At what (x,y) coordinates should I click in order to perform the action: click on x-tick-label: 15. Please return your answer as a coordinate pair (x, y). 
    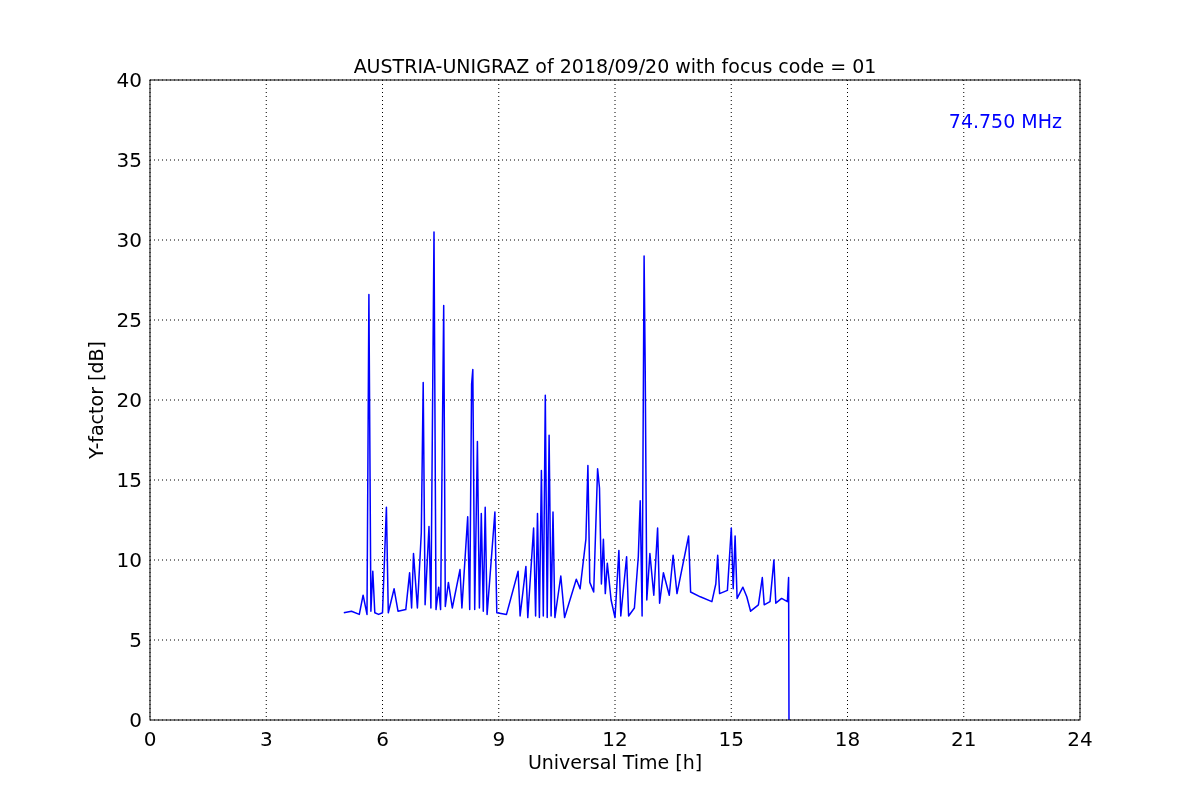
    Looking at the image, I should click on (731, 739).